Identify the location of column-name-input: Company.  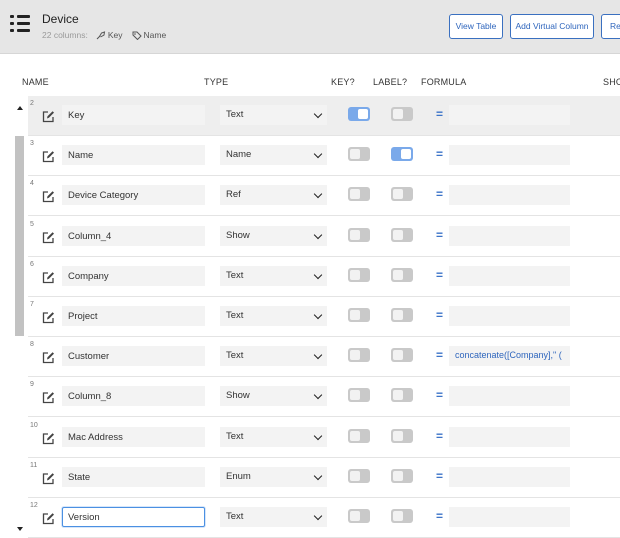
(133, 275).